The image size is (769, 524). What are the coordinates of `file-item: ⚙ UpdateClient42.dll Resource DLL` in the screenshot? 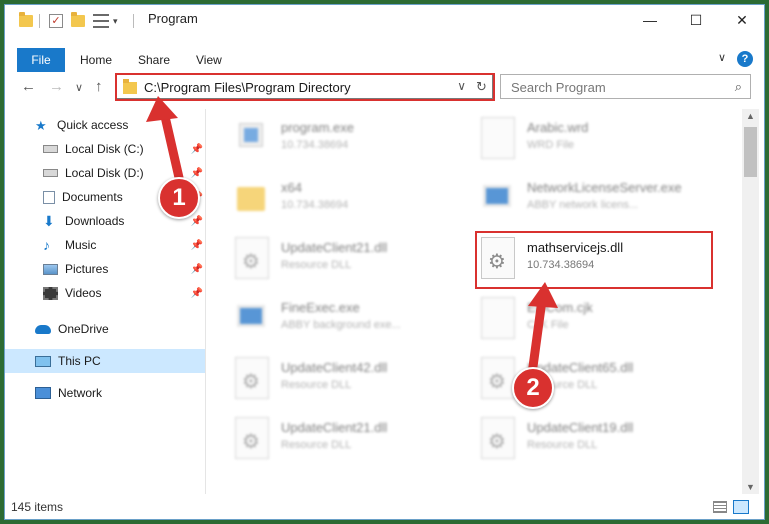 It's located at (355, 378).